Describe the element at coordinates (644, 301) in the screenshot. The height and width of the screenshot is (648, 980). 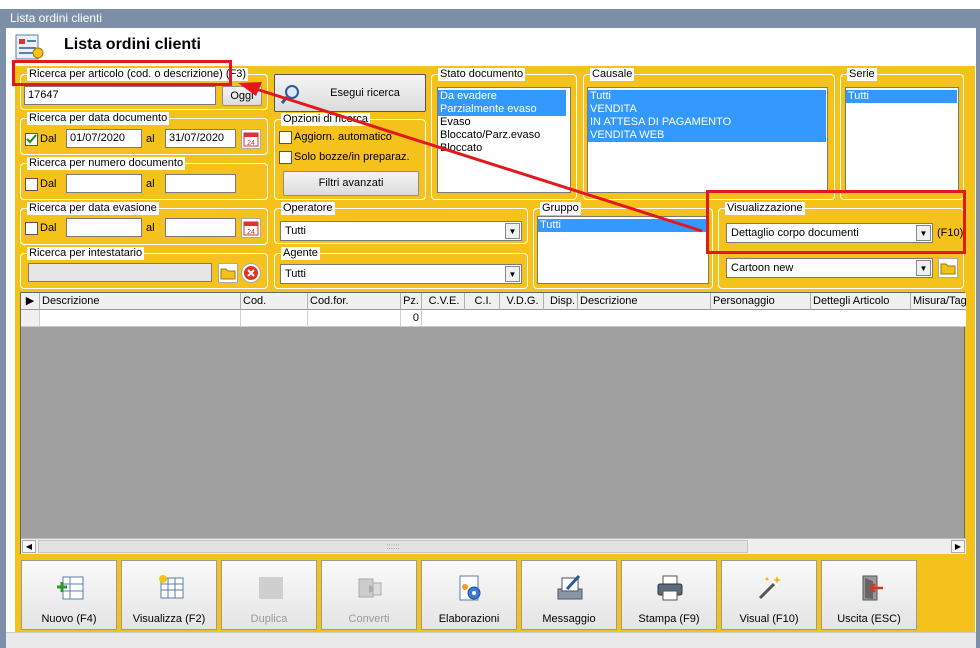
I see `col-header-descrizione-2: Descrizione` at that location.